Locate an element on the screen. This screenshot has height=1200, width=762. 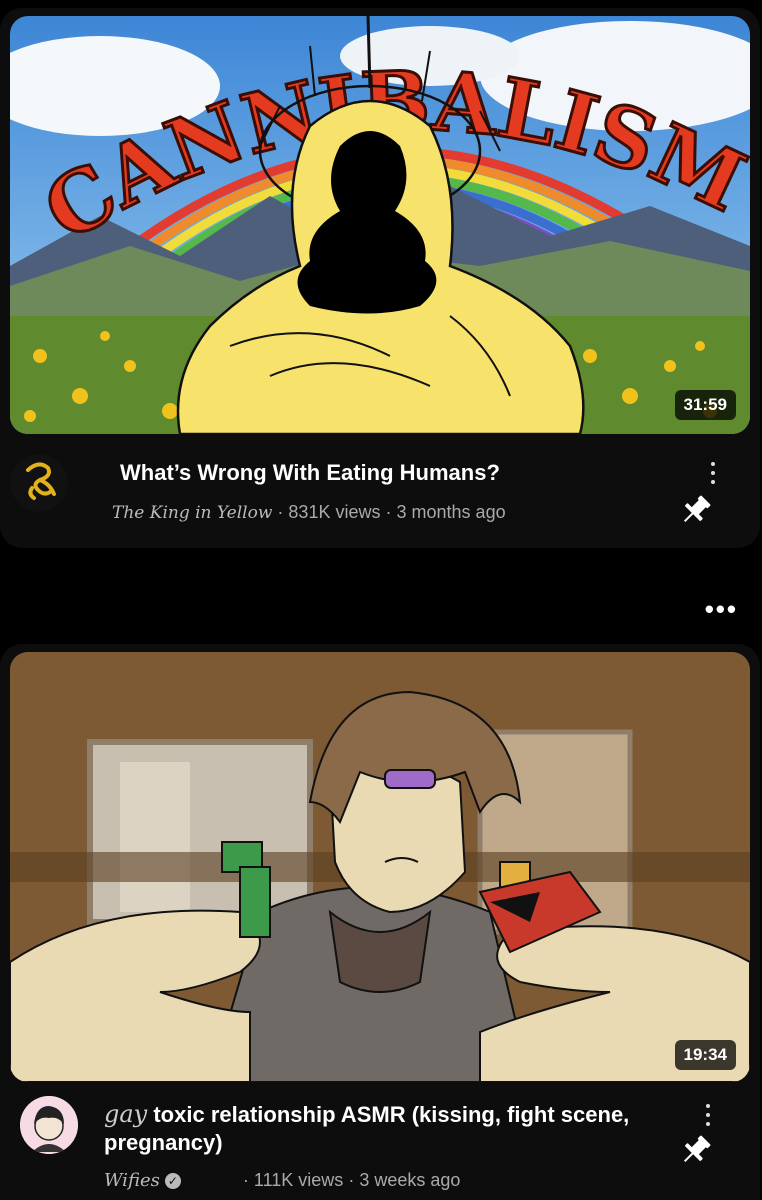
avatar-image is located at coordinates (49, 1125).